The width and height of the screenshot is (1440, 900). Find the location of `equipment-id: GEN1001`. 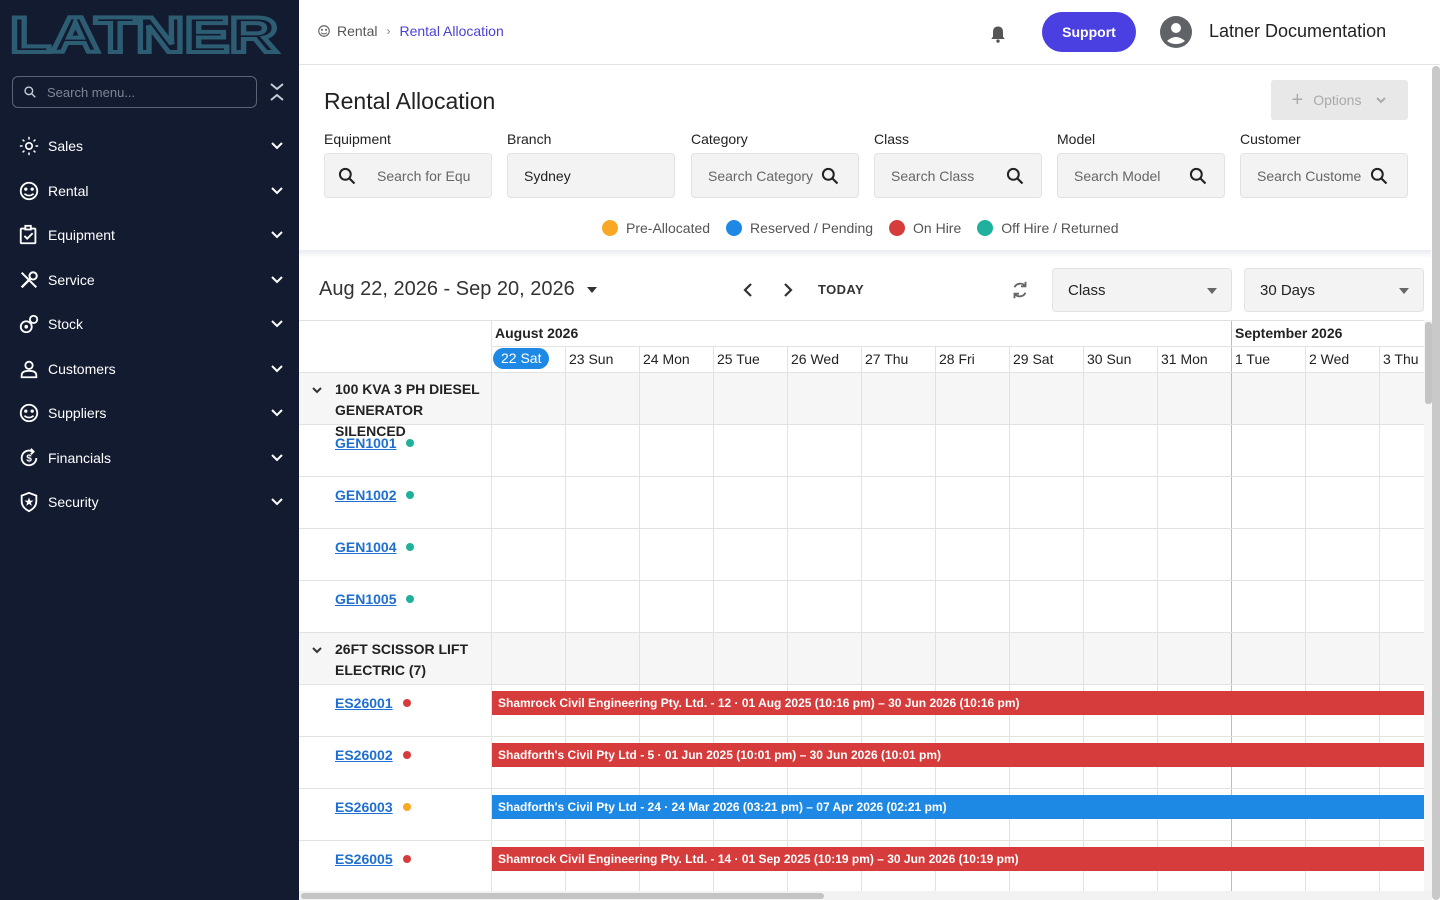

equipment-id: GEN1001 is located at coordinates (365, 443).